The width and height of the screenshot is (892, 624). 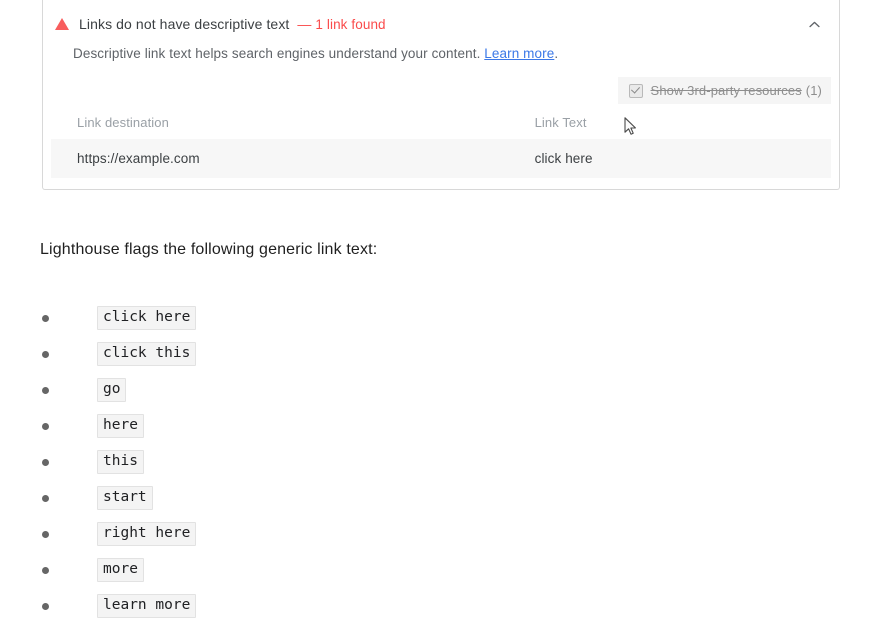 What do you see at coordinates (813, 90) in the screenshot?
I see `third-party-filter-count: (1)` at bounding box center [813, 90].